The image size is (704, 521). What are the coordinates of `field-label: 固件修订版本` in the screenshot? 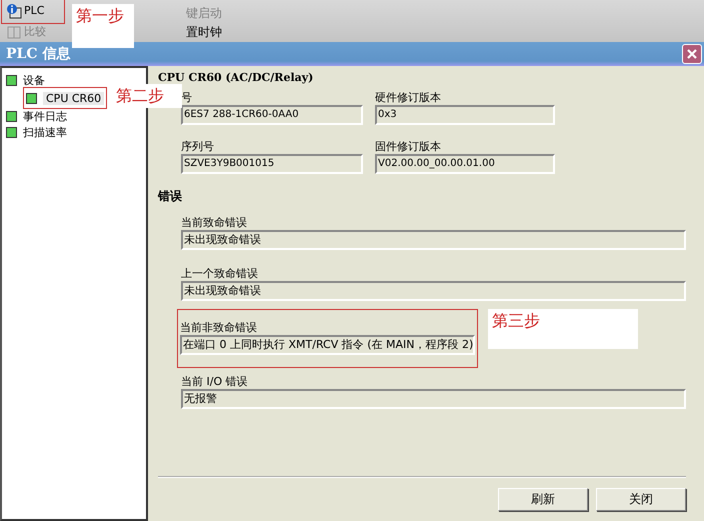 It's located at (408, 146).